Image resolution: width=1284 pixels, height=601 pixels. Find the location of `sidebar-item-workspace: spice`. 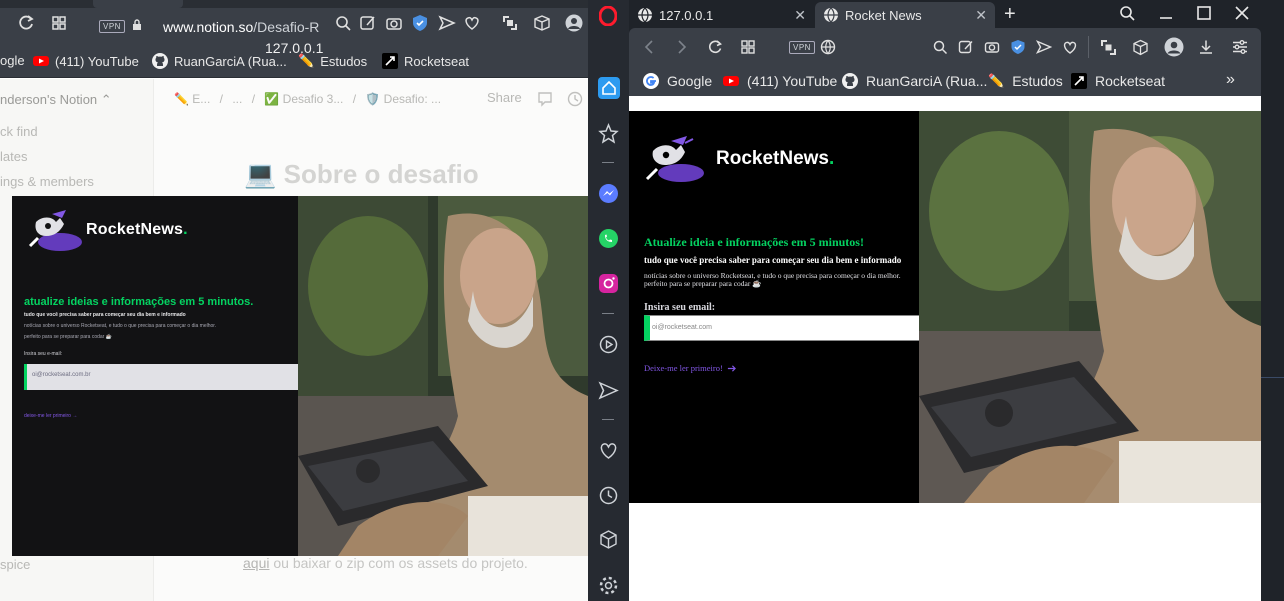

sidebar-item-workspace: spice is located at coordinates (15, 564).